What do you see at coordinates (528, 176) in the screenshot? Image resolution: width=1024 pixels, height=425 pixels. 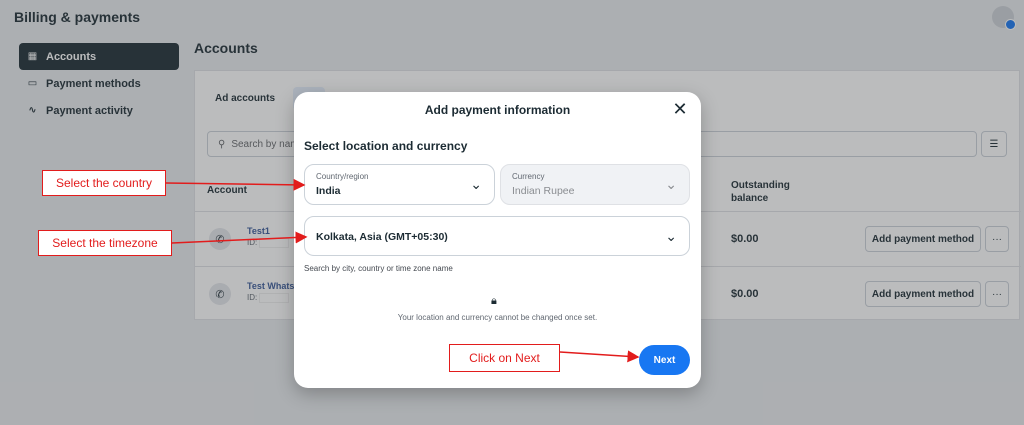 I see `currency-label: Currency` at bounding box center [528, 176].